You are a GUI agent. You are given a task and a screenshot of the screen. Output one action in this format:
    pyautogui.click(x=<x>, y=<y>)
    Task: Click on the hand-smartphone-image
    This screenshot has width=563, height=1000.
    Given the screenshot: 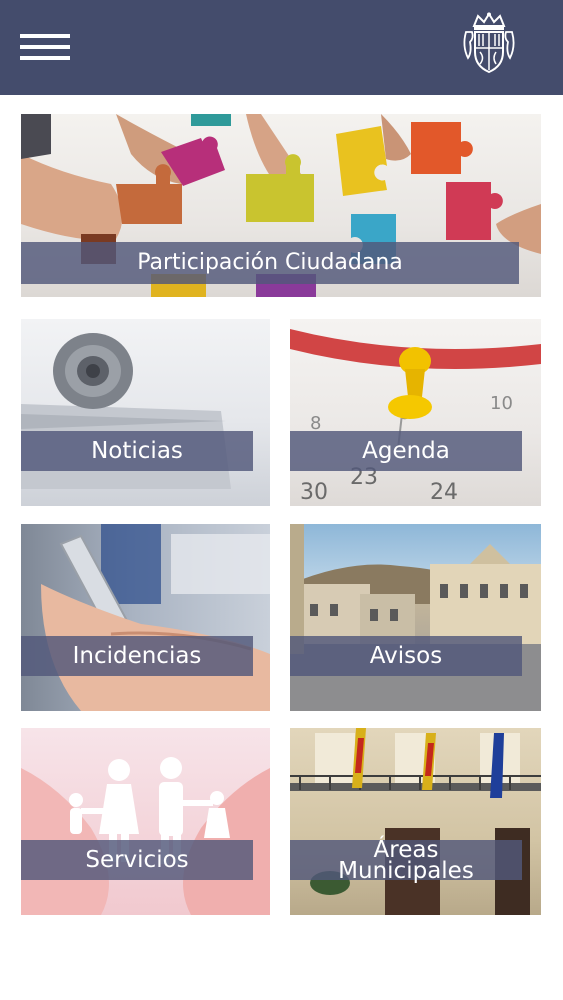 What is the action you would take?
    pyautogui.click(x=145, y=617)
    